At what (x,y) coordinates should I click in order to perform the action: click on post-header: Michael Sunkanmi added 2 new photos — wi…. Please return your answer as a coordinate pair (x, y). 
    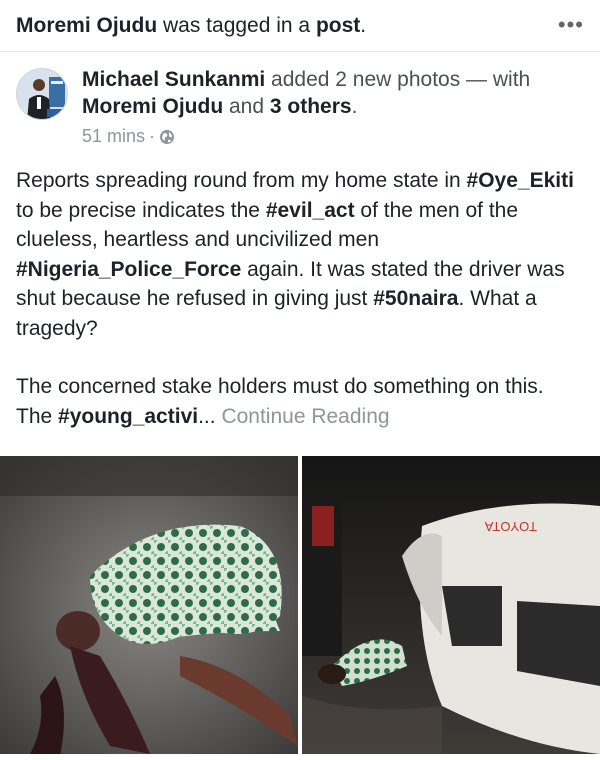
    Looking at the image, I should click on (301, 111).